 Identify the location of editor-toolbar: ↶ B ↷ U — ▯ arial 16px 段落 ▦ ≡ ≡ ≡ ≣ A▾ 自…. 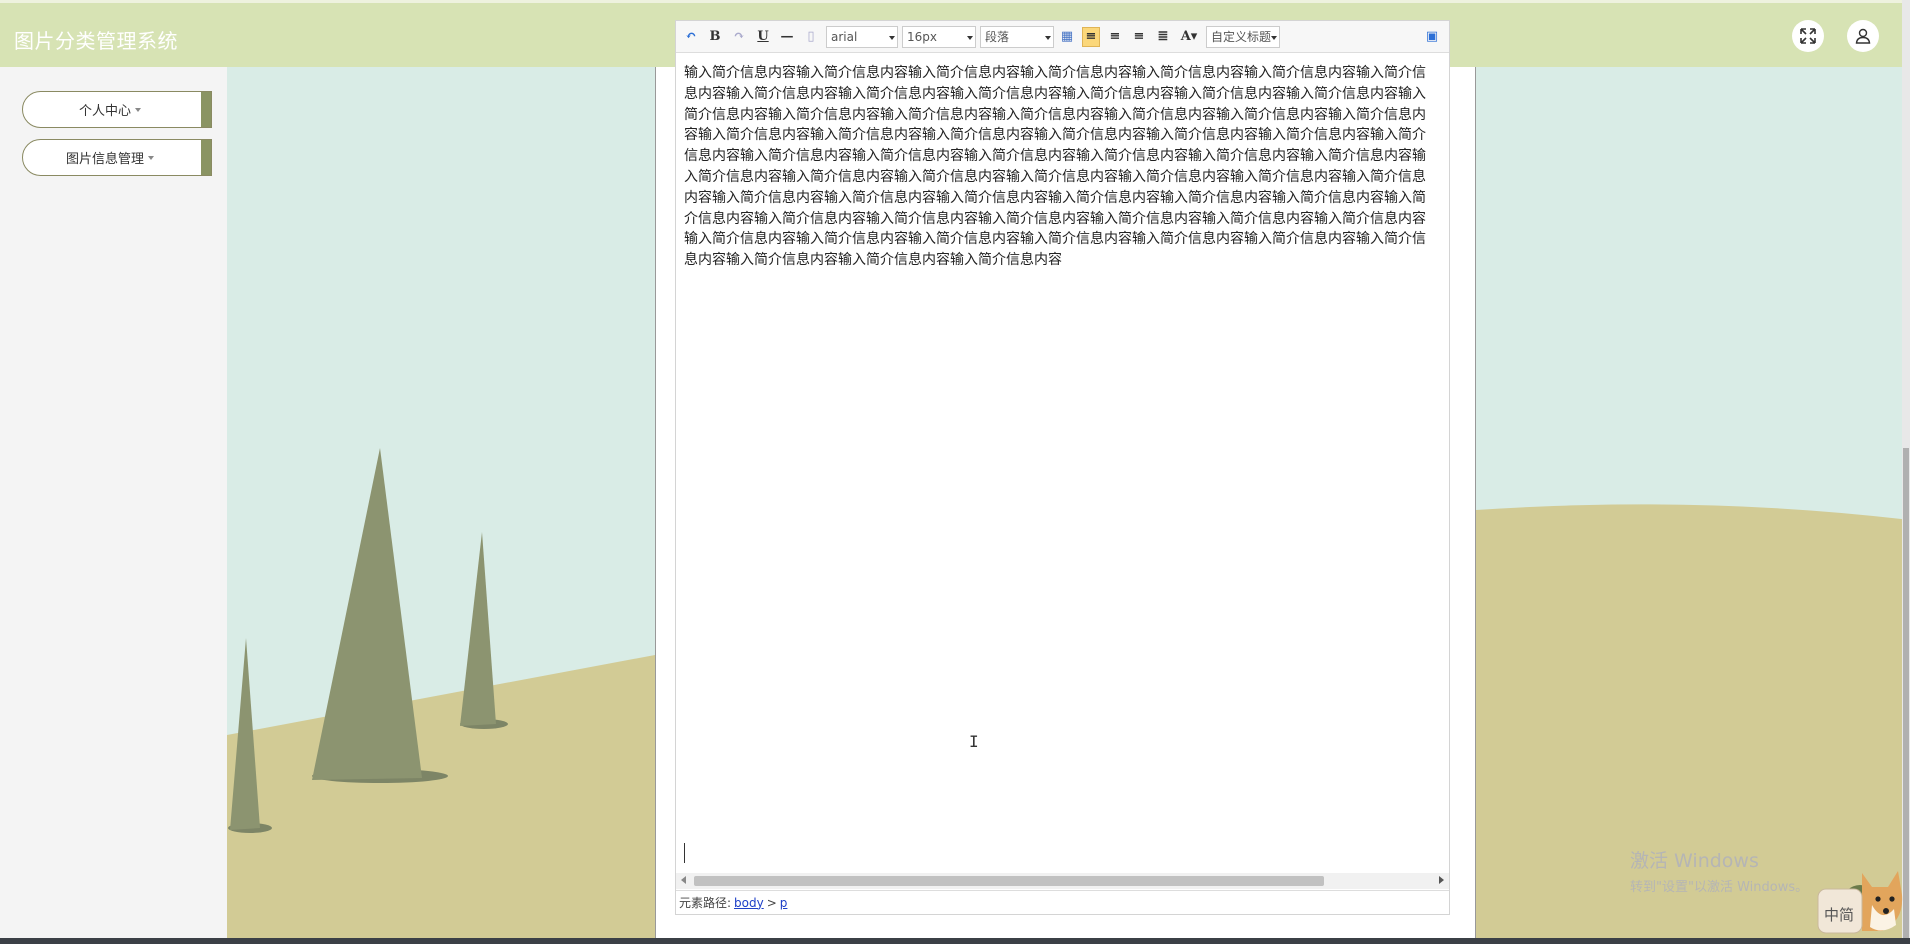
(1062, 37).